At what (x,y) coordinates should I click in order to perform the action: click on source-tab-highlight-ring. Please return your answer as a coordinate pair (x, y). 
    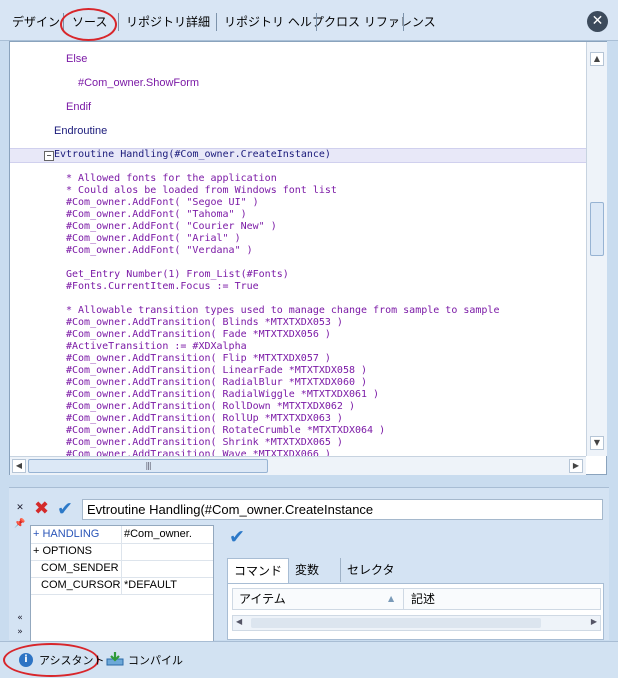
    Looking at the image, I should click on (88, 24).